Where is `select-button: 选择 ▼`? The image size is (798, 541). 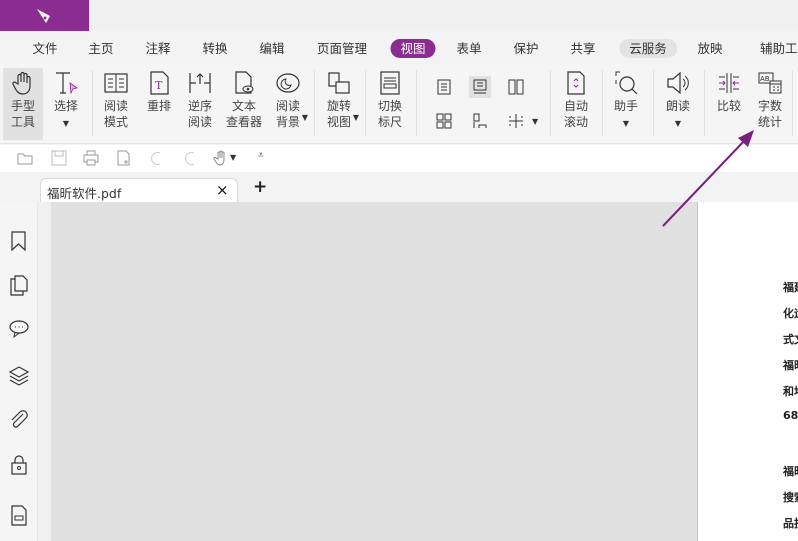 select-button: 选择 ▼ is located at coordinates (66, 101).